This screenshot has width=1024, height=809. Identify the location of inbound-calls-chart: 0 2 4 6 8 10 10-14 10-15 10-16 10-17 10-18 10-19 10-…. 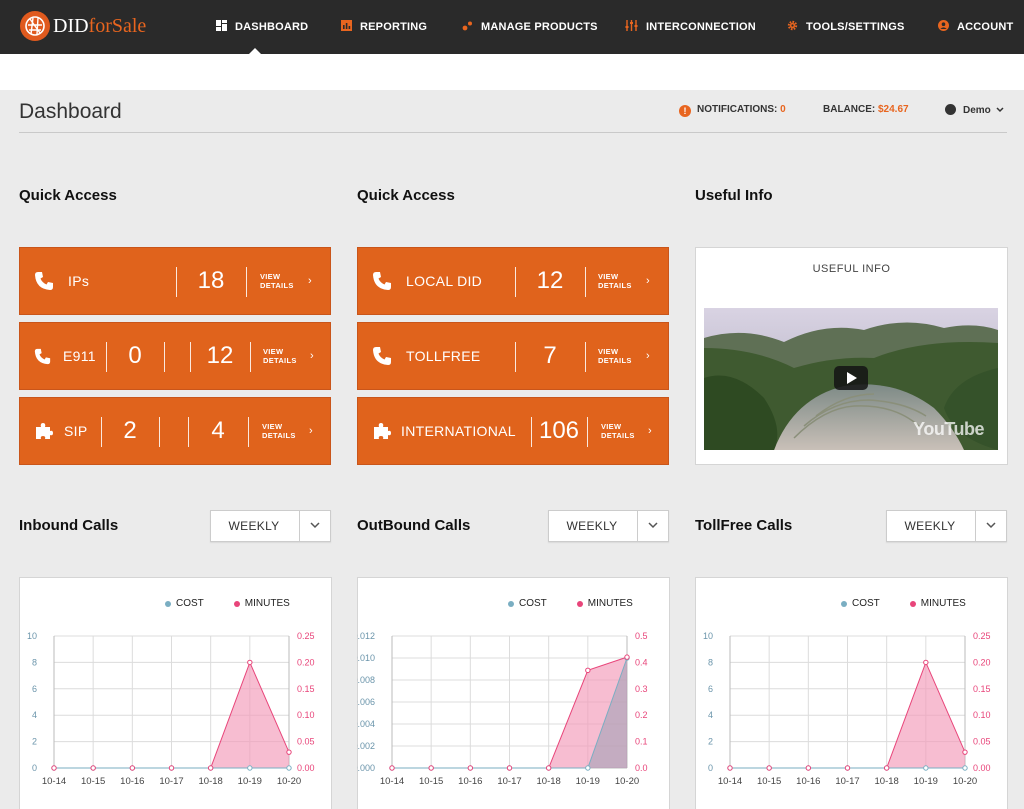
(171, 709).